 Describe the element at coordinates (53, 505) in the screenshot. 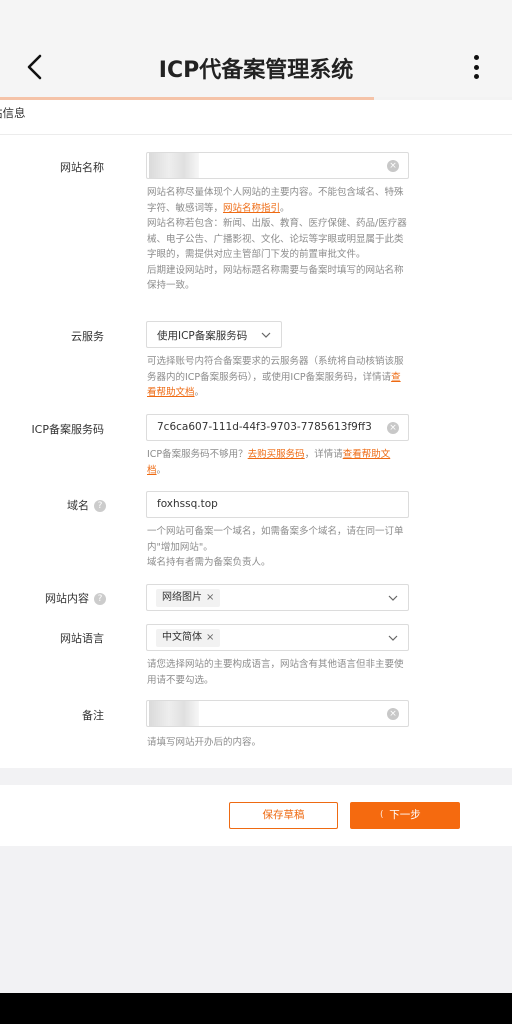

I see `domain-label: 域名?` at that location.